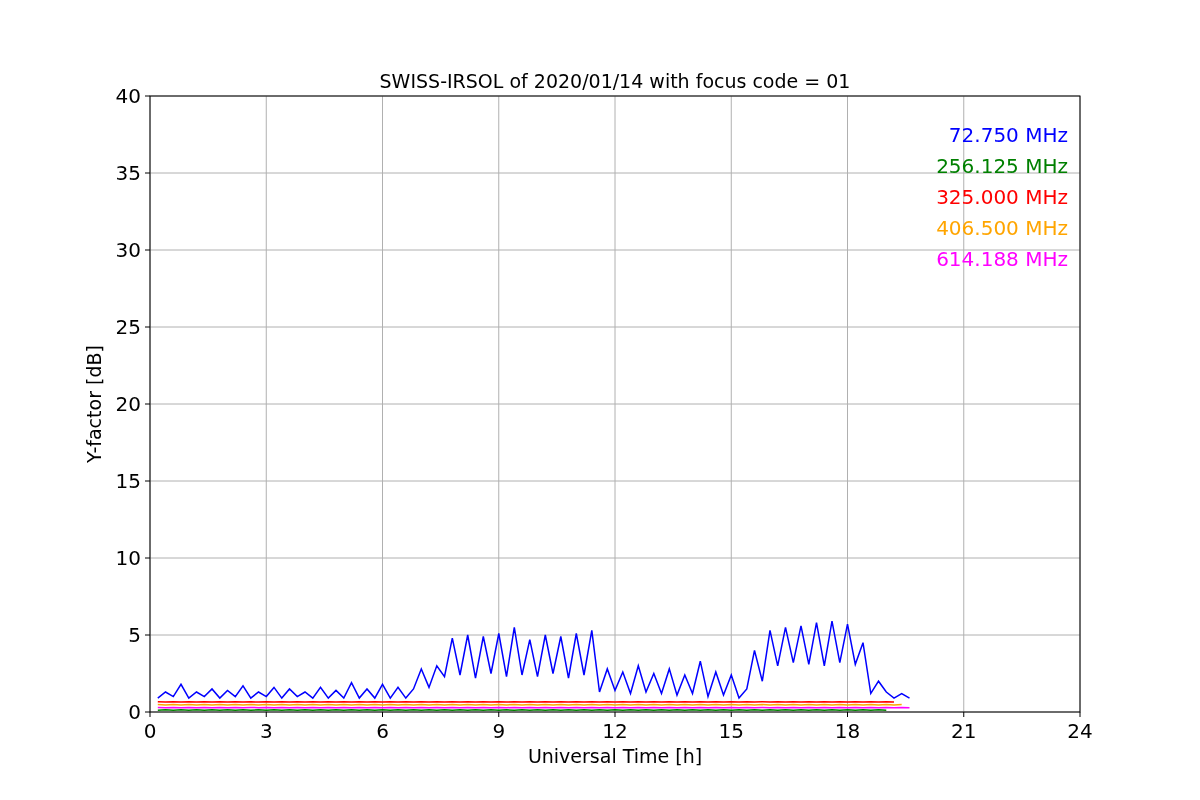 Image resolution: width=1200 pixels, height=800 pixels. Describe the element at coordinates (1008, 135) in the screenshot. I see `legend-label: 72.750 MHz` at that location.